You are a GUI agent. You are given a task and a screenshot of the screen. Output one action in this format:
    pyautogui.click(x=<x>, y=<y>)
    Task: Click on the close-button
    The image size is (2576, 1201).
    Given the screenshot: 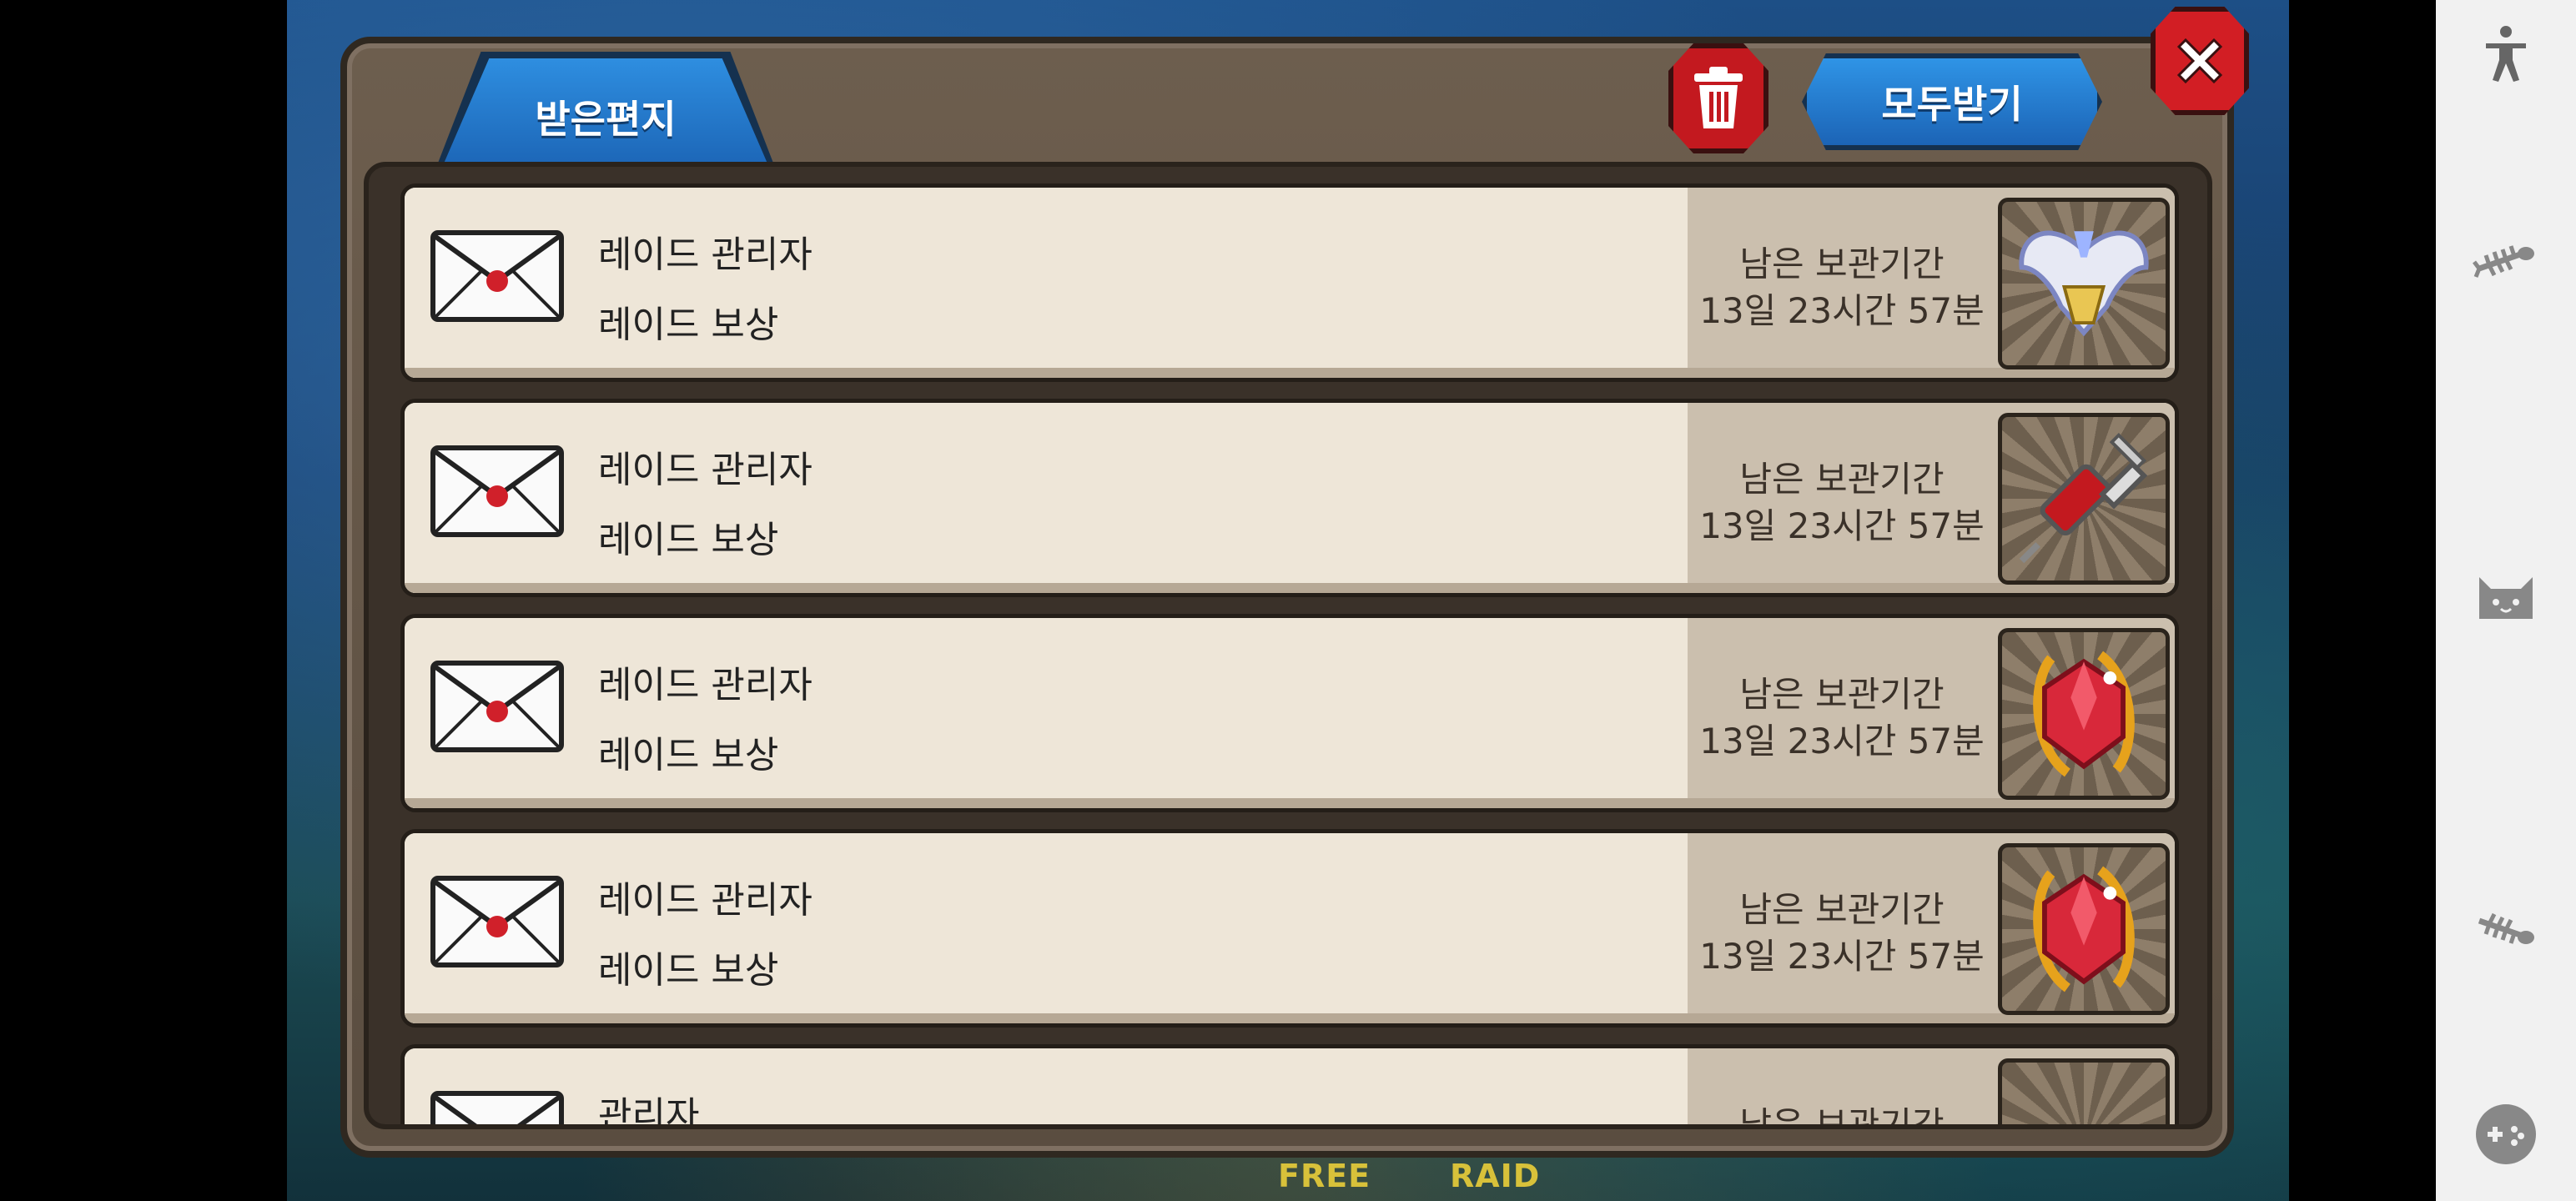 What is the action you would take?
    pyautogui.click(x=2200, y=61)
    